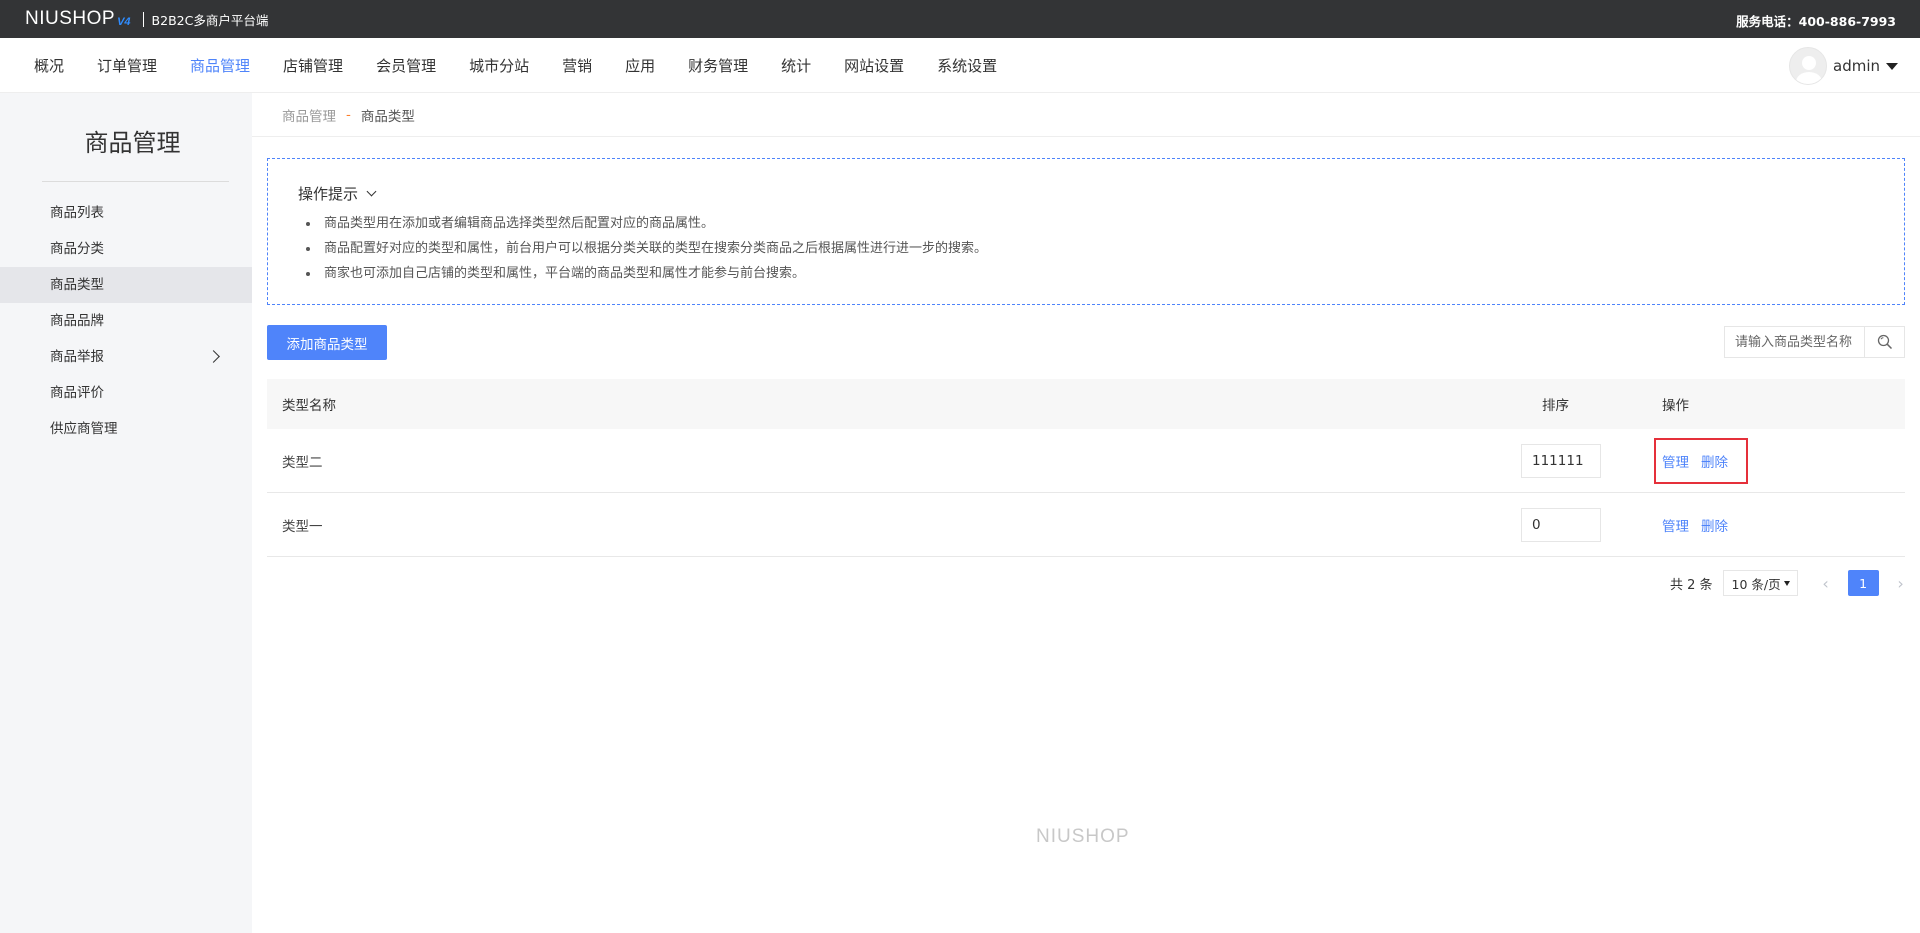 This screenshot has height=933, width=1920. What do you see at coordinates (960, 19) in the screenshot?
I see `top-bar: NIUSHOP V4 B2B2C多商户平台端 服务电话：400-886-7993` at bounding box center [960, 19].